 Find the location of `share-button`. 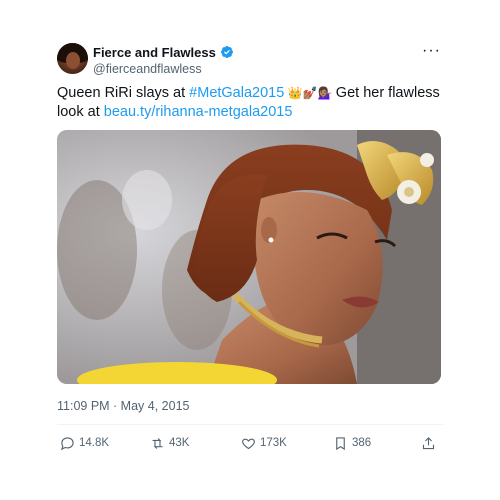

share-button is located at coordinates (428, 443).